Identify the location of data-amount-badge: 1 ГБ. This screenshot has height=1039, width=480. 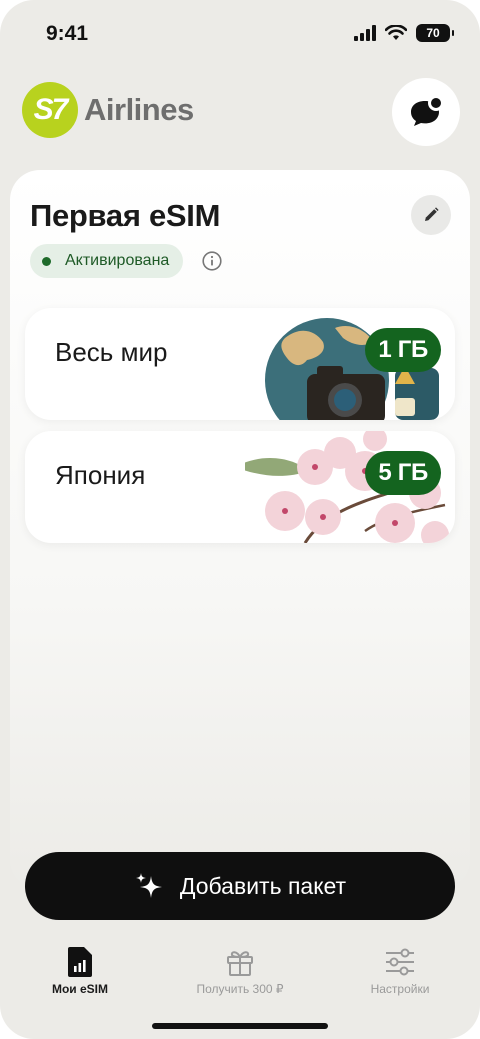
(403, 350).